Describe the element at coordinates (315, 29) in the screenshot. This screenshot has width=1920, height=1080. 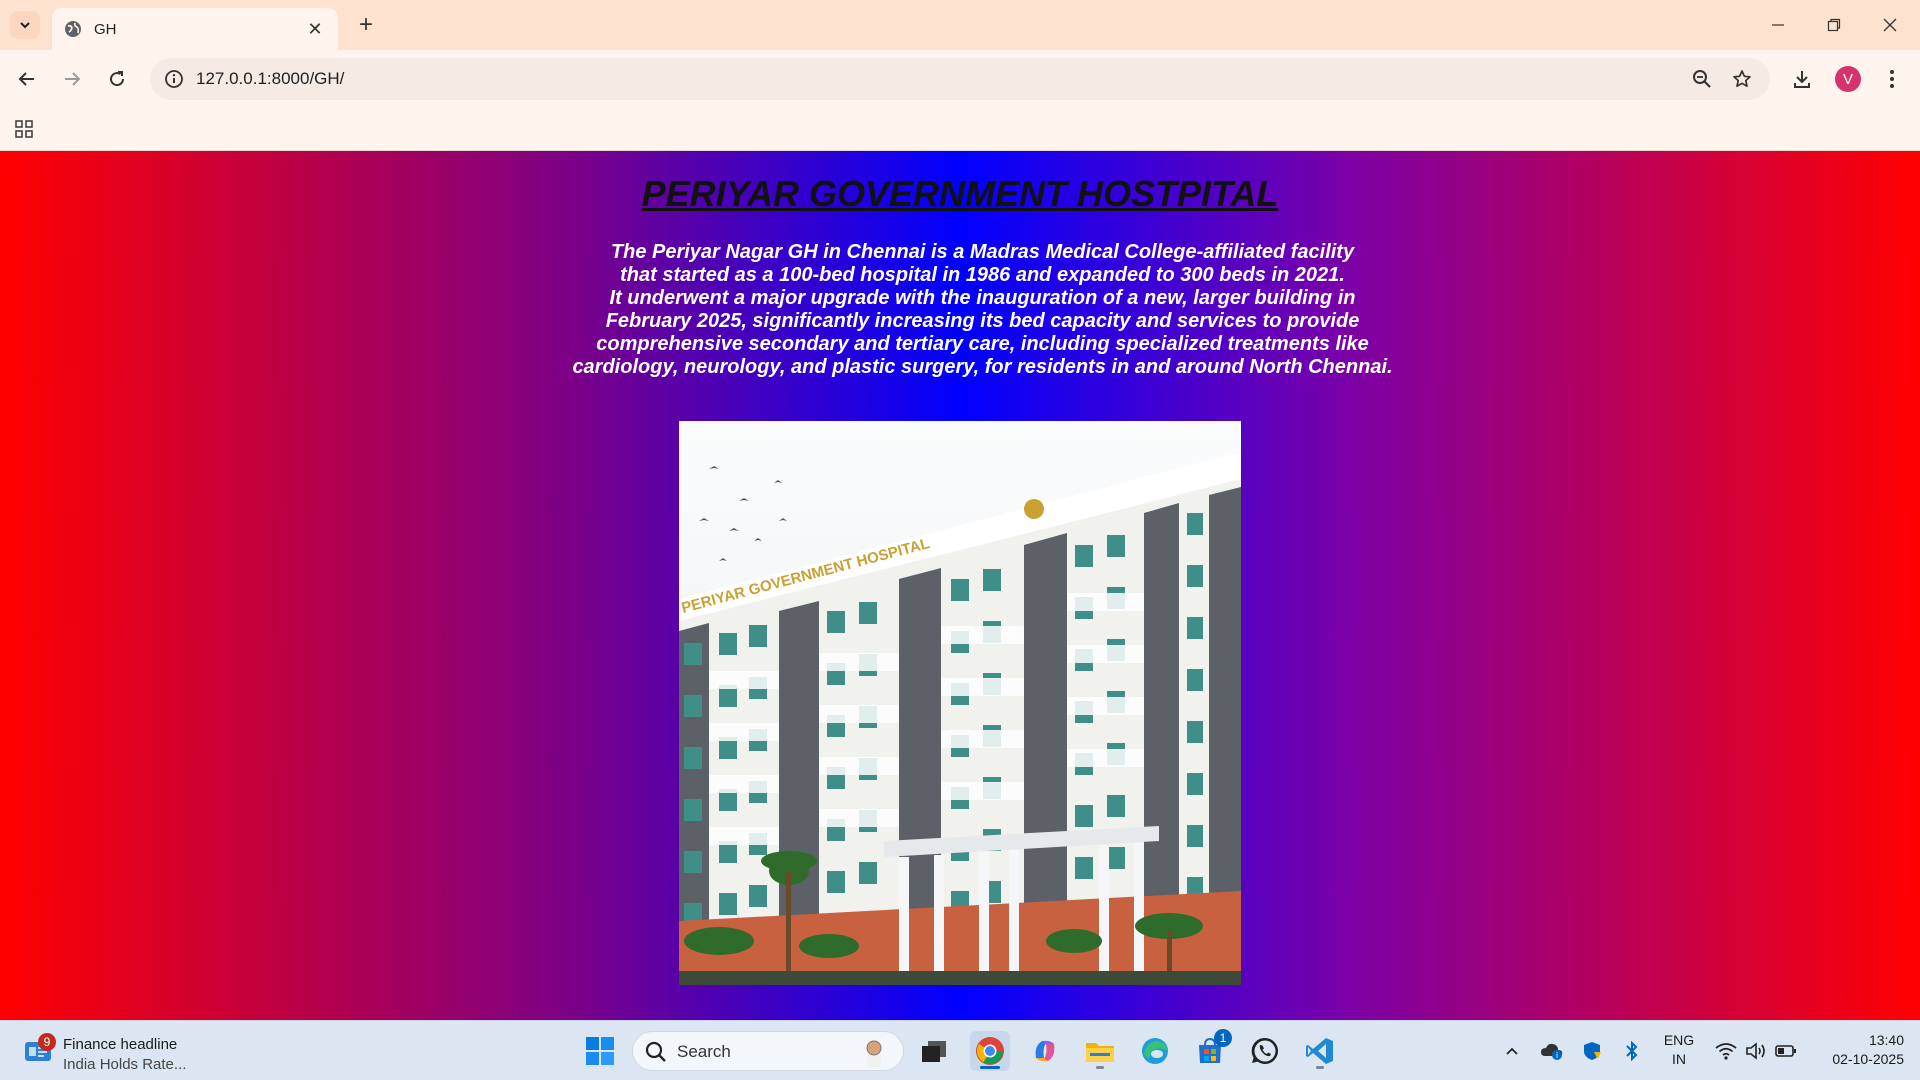
I see `tab-close-icon: ✕` at that location.